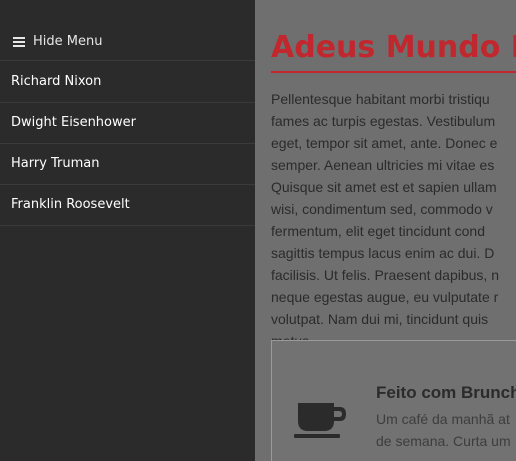 This screenshot has width=516, height=461. What do you see at coordinates (320, 420) in the screenshot?
I see `coffee-cup-icon` at bounding box center [320, 420].